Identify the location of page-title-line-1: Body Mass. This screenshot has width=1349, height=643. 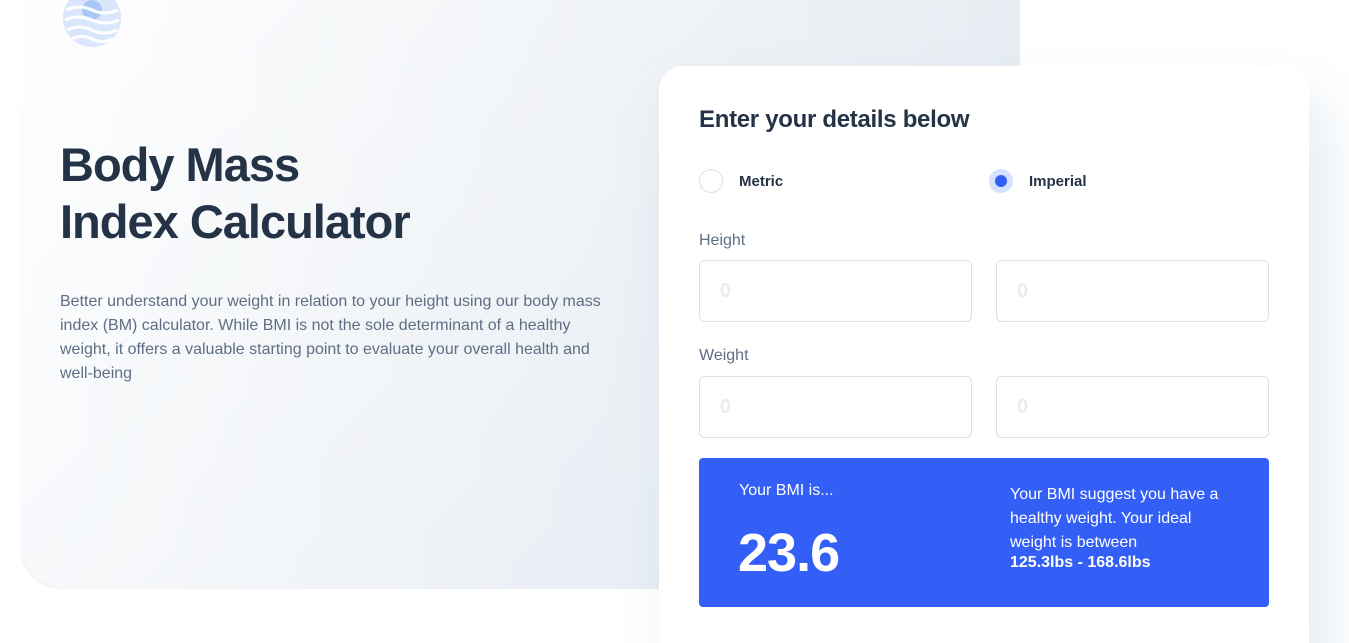
(180, 164).